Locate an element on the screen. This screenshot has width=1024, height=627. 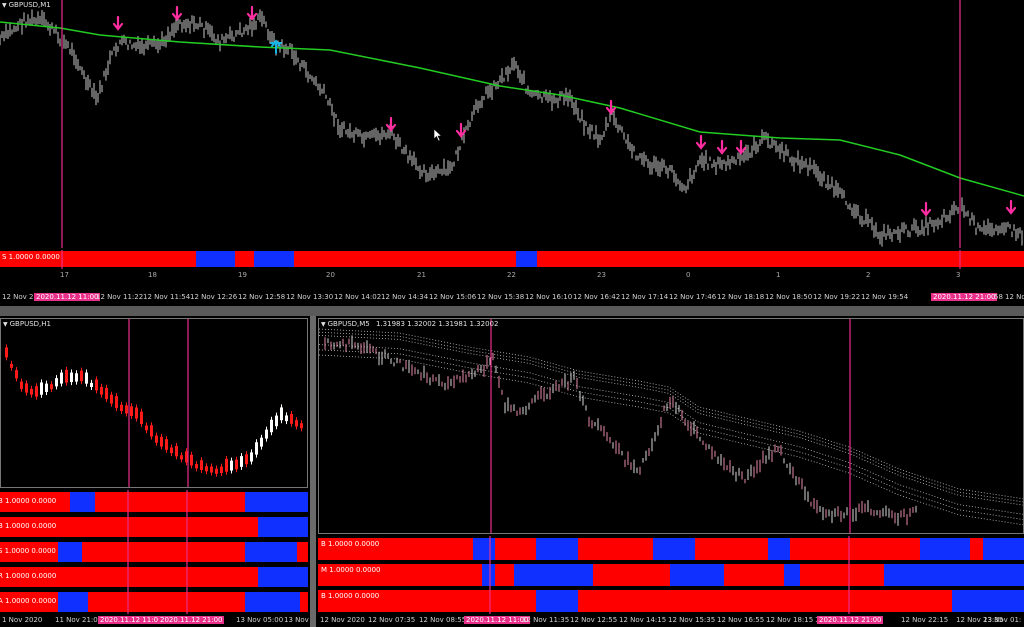
main-indicator-window: S 1.0000 0.0000 is located at coordinates (512, 259).